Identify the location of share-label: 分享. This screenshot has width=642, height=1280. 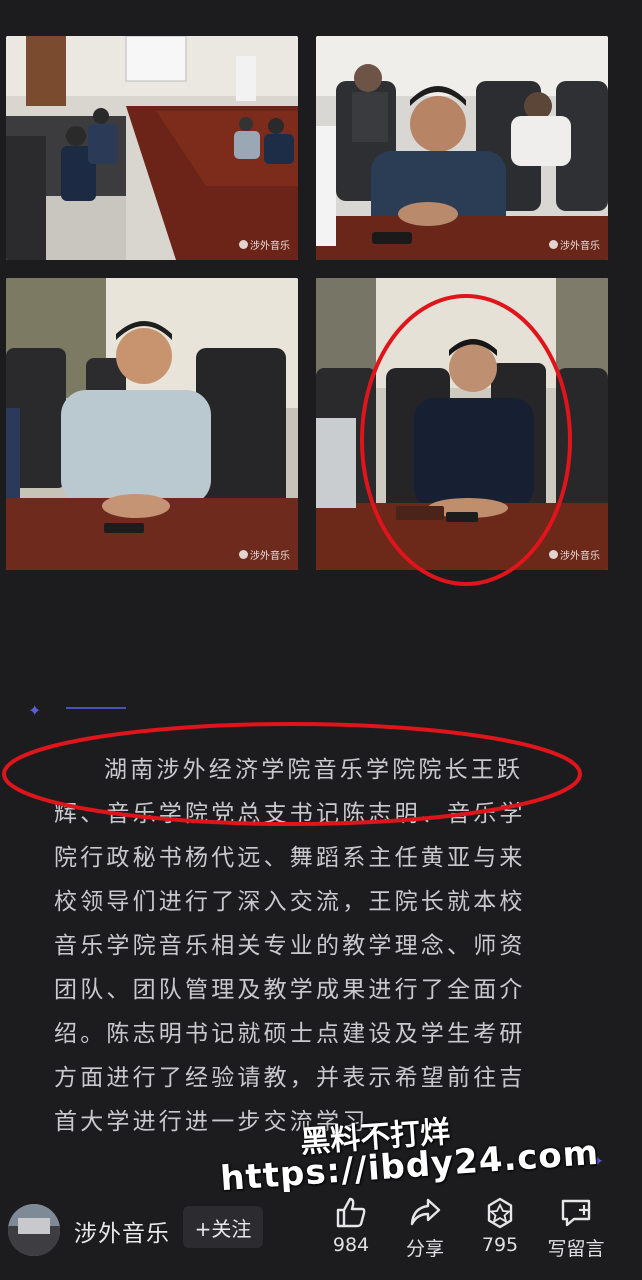
(424, 1249).